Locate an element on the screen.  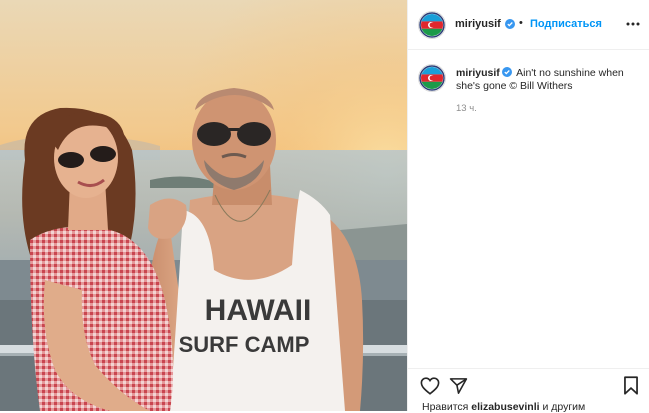
shirt-text-line1: HAWAII is located at coordinates (258, 310).